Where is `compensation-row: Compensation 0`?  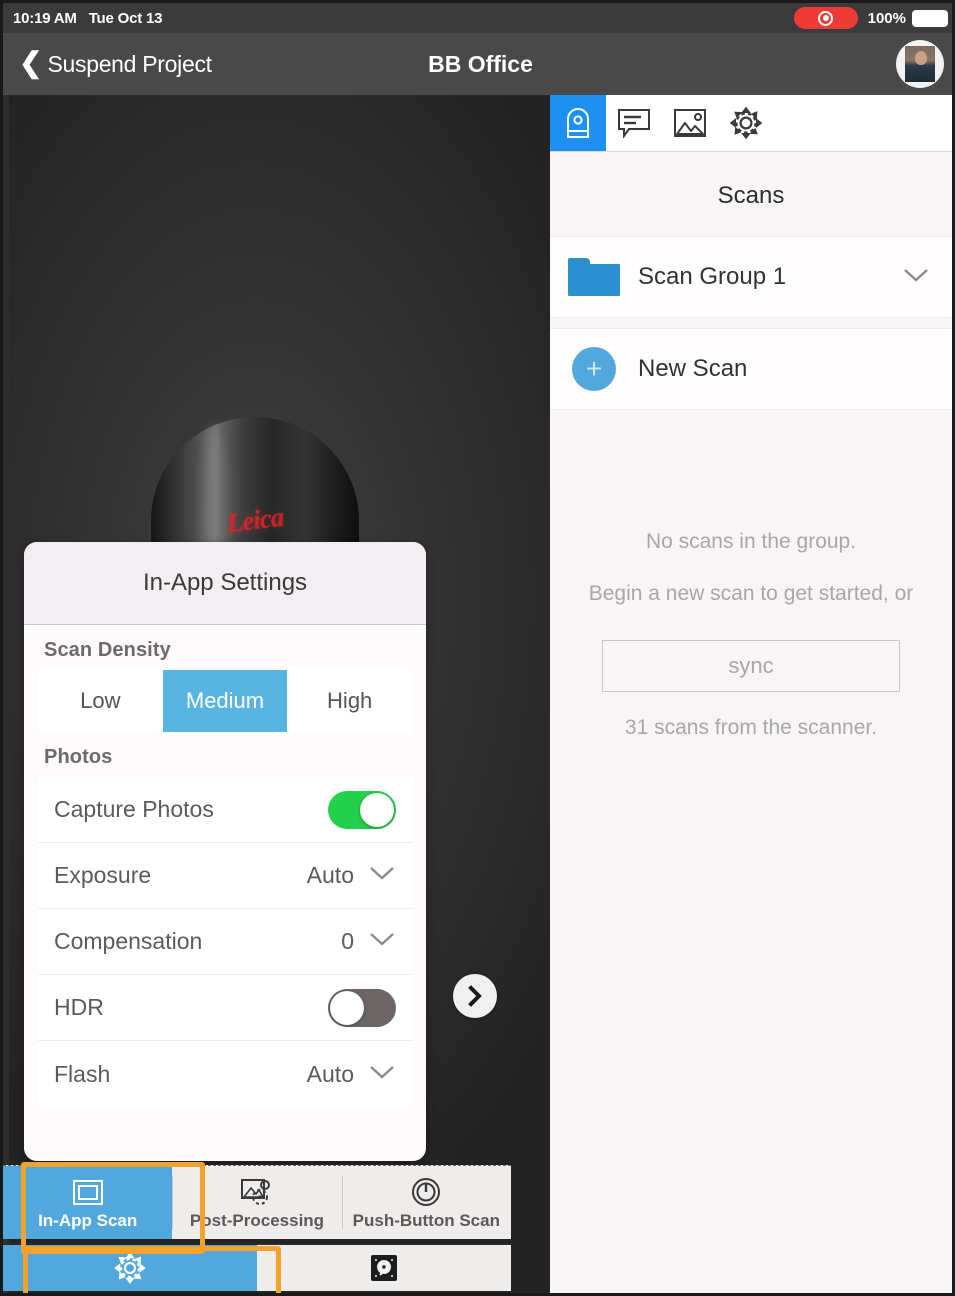 compensation-row: Compensation 0 is located at coordinates (225, 942).